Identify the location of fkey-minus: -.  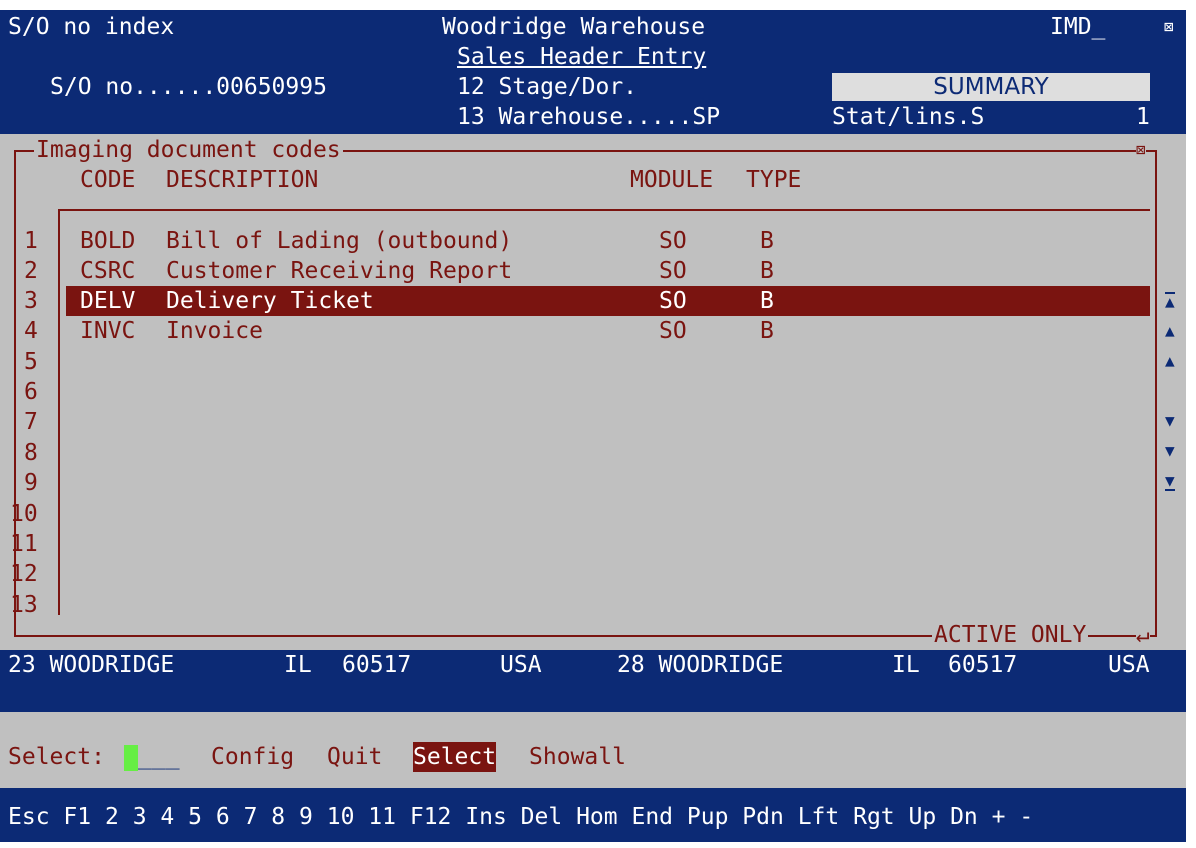
(1026, 817).